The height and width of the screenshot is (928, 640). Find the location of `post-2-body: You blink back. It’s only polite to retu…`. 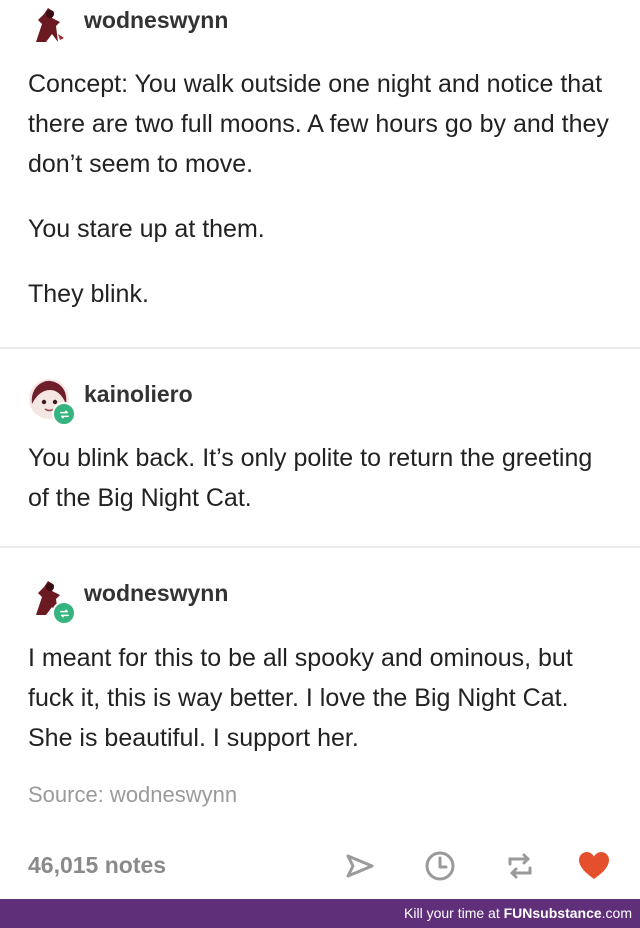

post-2-body: You blink back. It’s only polite to retu… is located at coordinates (323, 478).